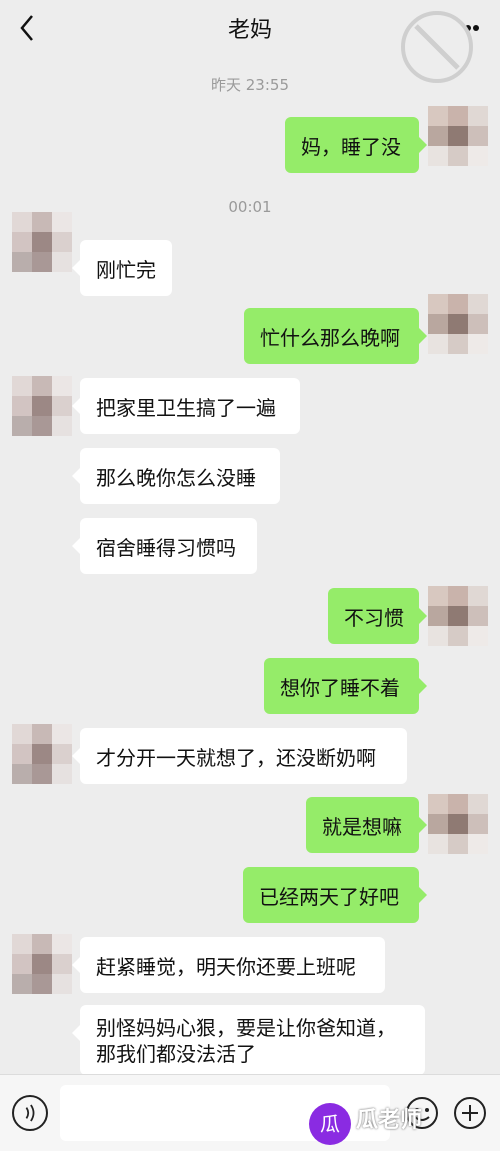 The width and height of the screenshot is (500, 1151). What do you see at coordinates (228, 965) in the screenshot?
I see `message-bubble-received: 赶紧睡觉，明天你还要上班呢` at bounding box center [228, 965].